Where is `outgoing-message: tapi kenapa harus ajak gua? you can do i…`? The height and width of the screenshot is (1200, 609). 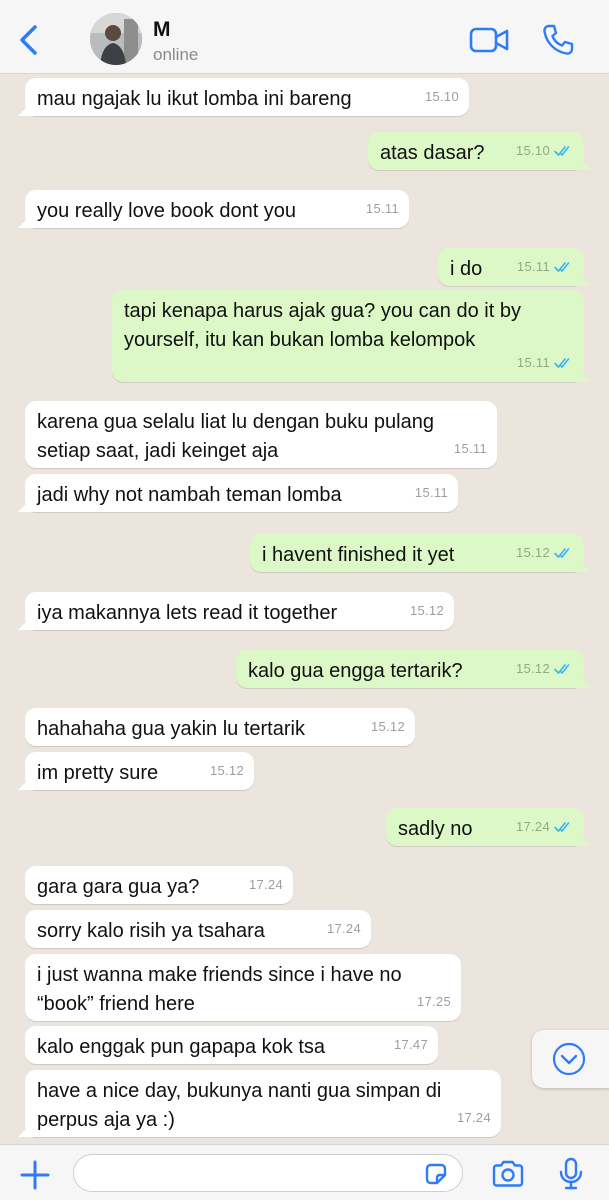
outgoing-message: tapi kenapa harus ajak gua? you can do i… is located at coordinates (348, 336).